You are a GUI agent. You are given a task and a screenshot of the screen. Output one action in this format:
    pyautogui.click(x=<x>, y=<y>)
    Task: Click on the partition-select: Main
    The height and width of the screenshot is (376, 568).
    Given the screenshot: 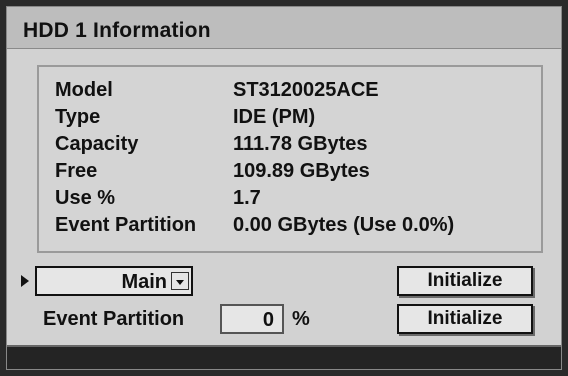 What is the action you would take?
    pyautogui.click(x=114, y=281)
    